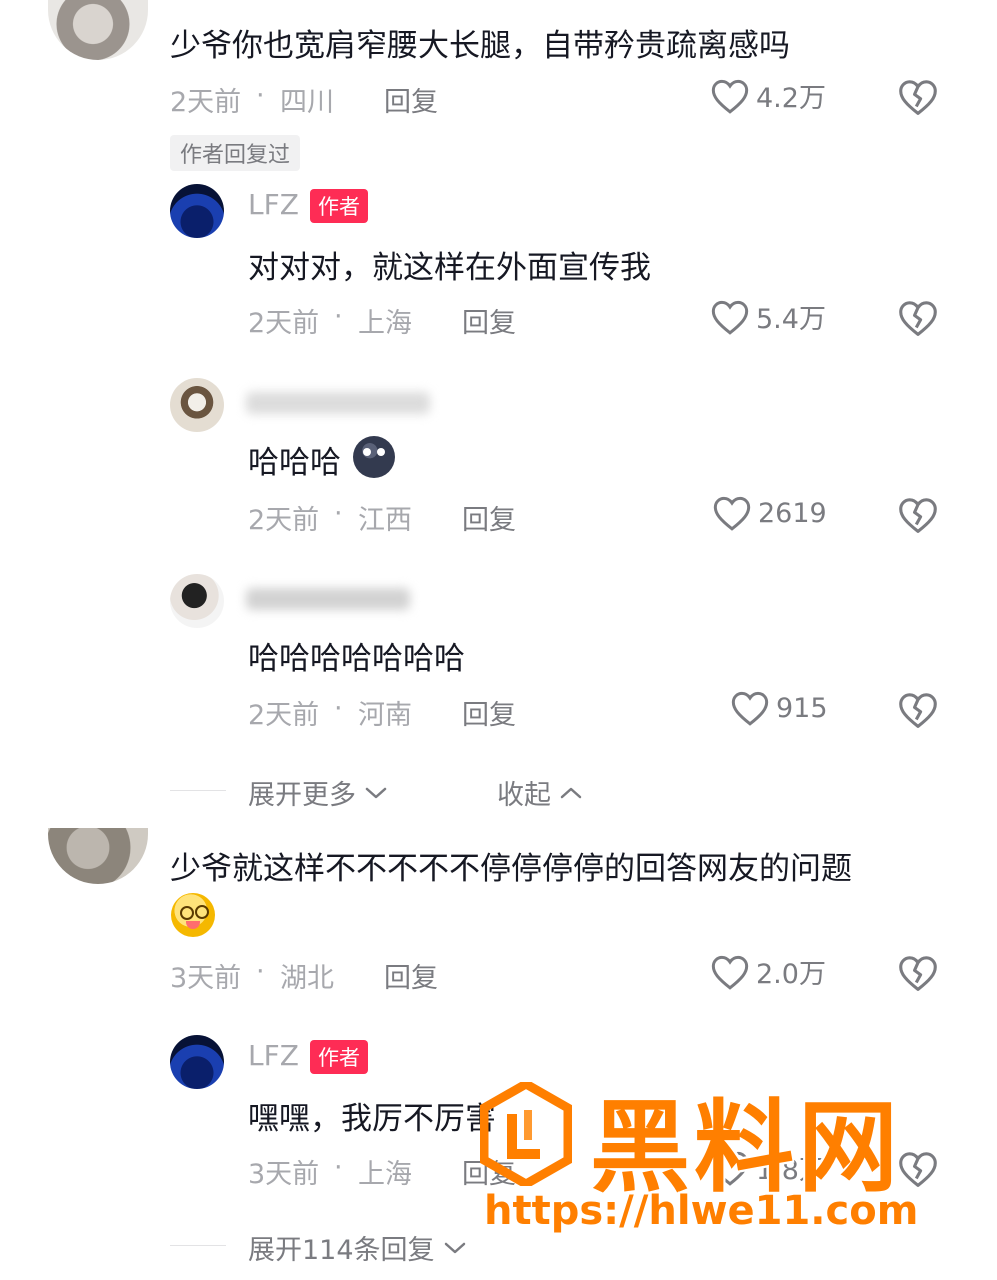 Image resolution: width=997 pixels, height=1280 pixels. Describe the element at coordinates (307, 102) in the screenshot. I see `comment-location: 四川` at that location.